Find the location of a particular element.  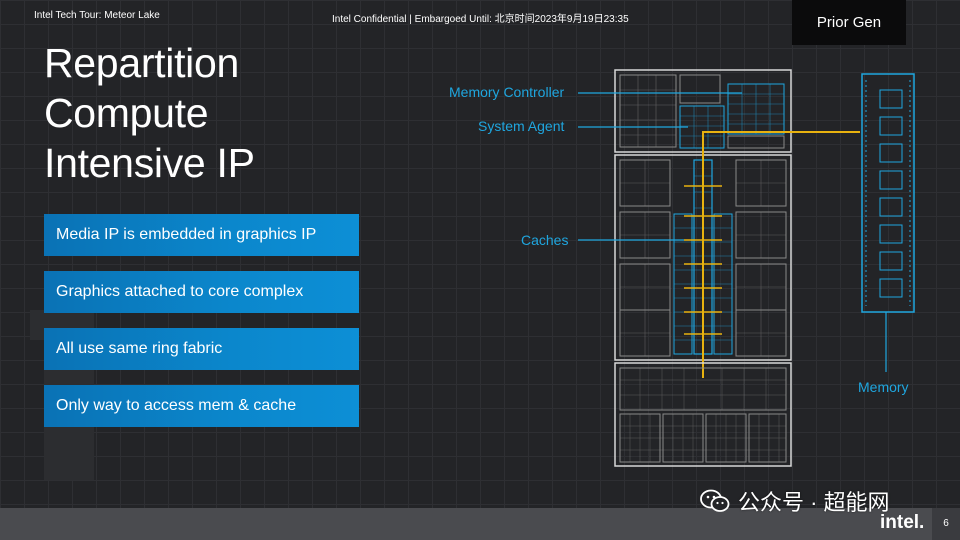

label-memory: Memory is located at coordinates (883, 387).